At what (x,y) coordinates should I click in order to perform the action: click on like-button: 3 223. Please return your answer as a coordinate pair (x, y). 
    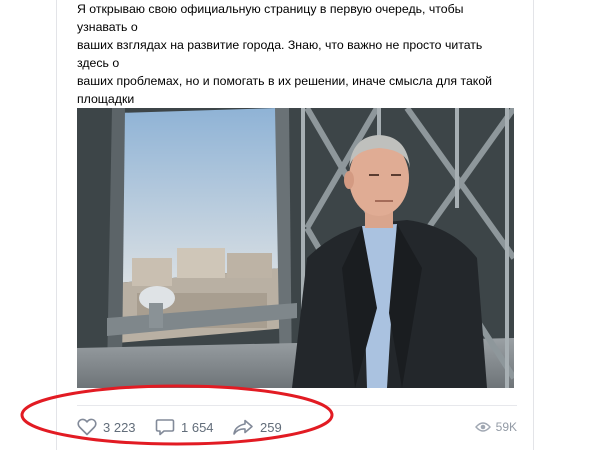
    Looking at the image, I should click on (106, 427).